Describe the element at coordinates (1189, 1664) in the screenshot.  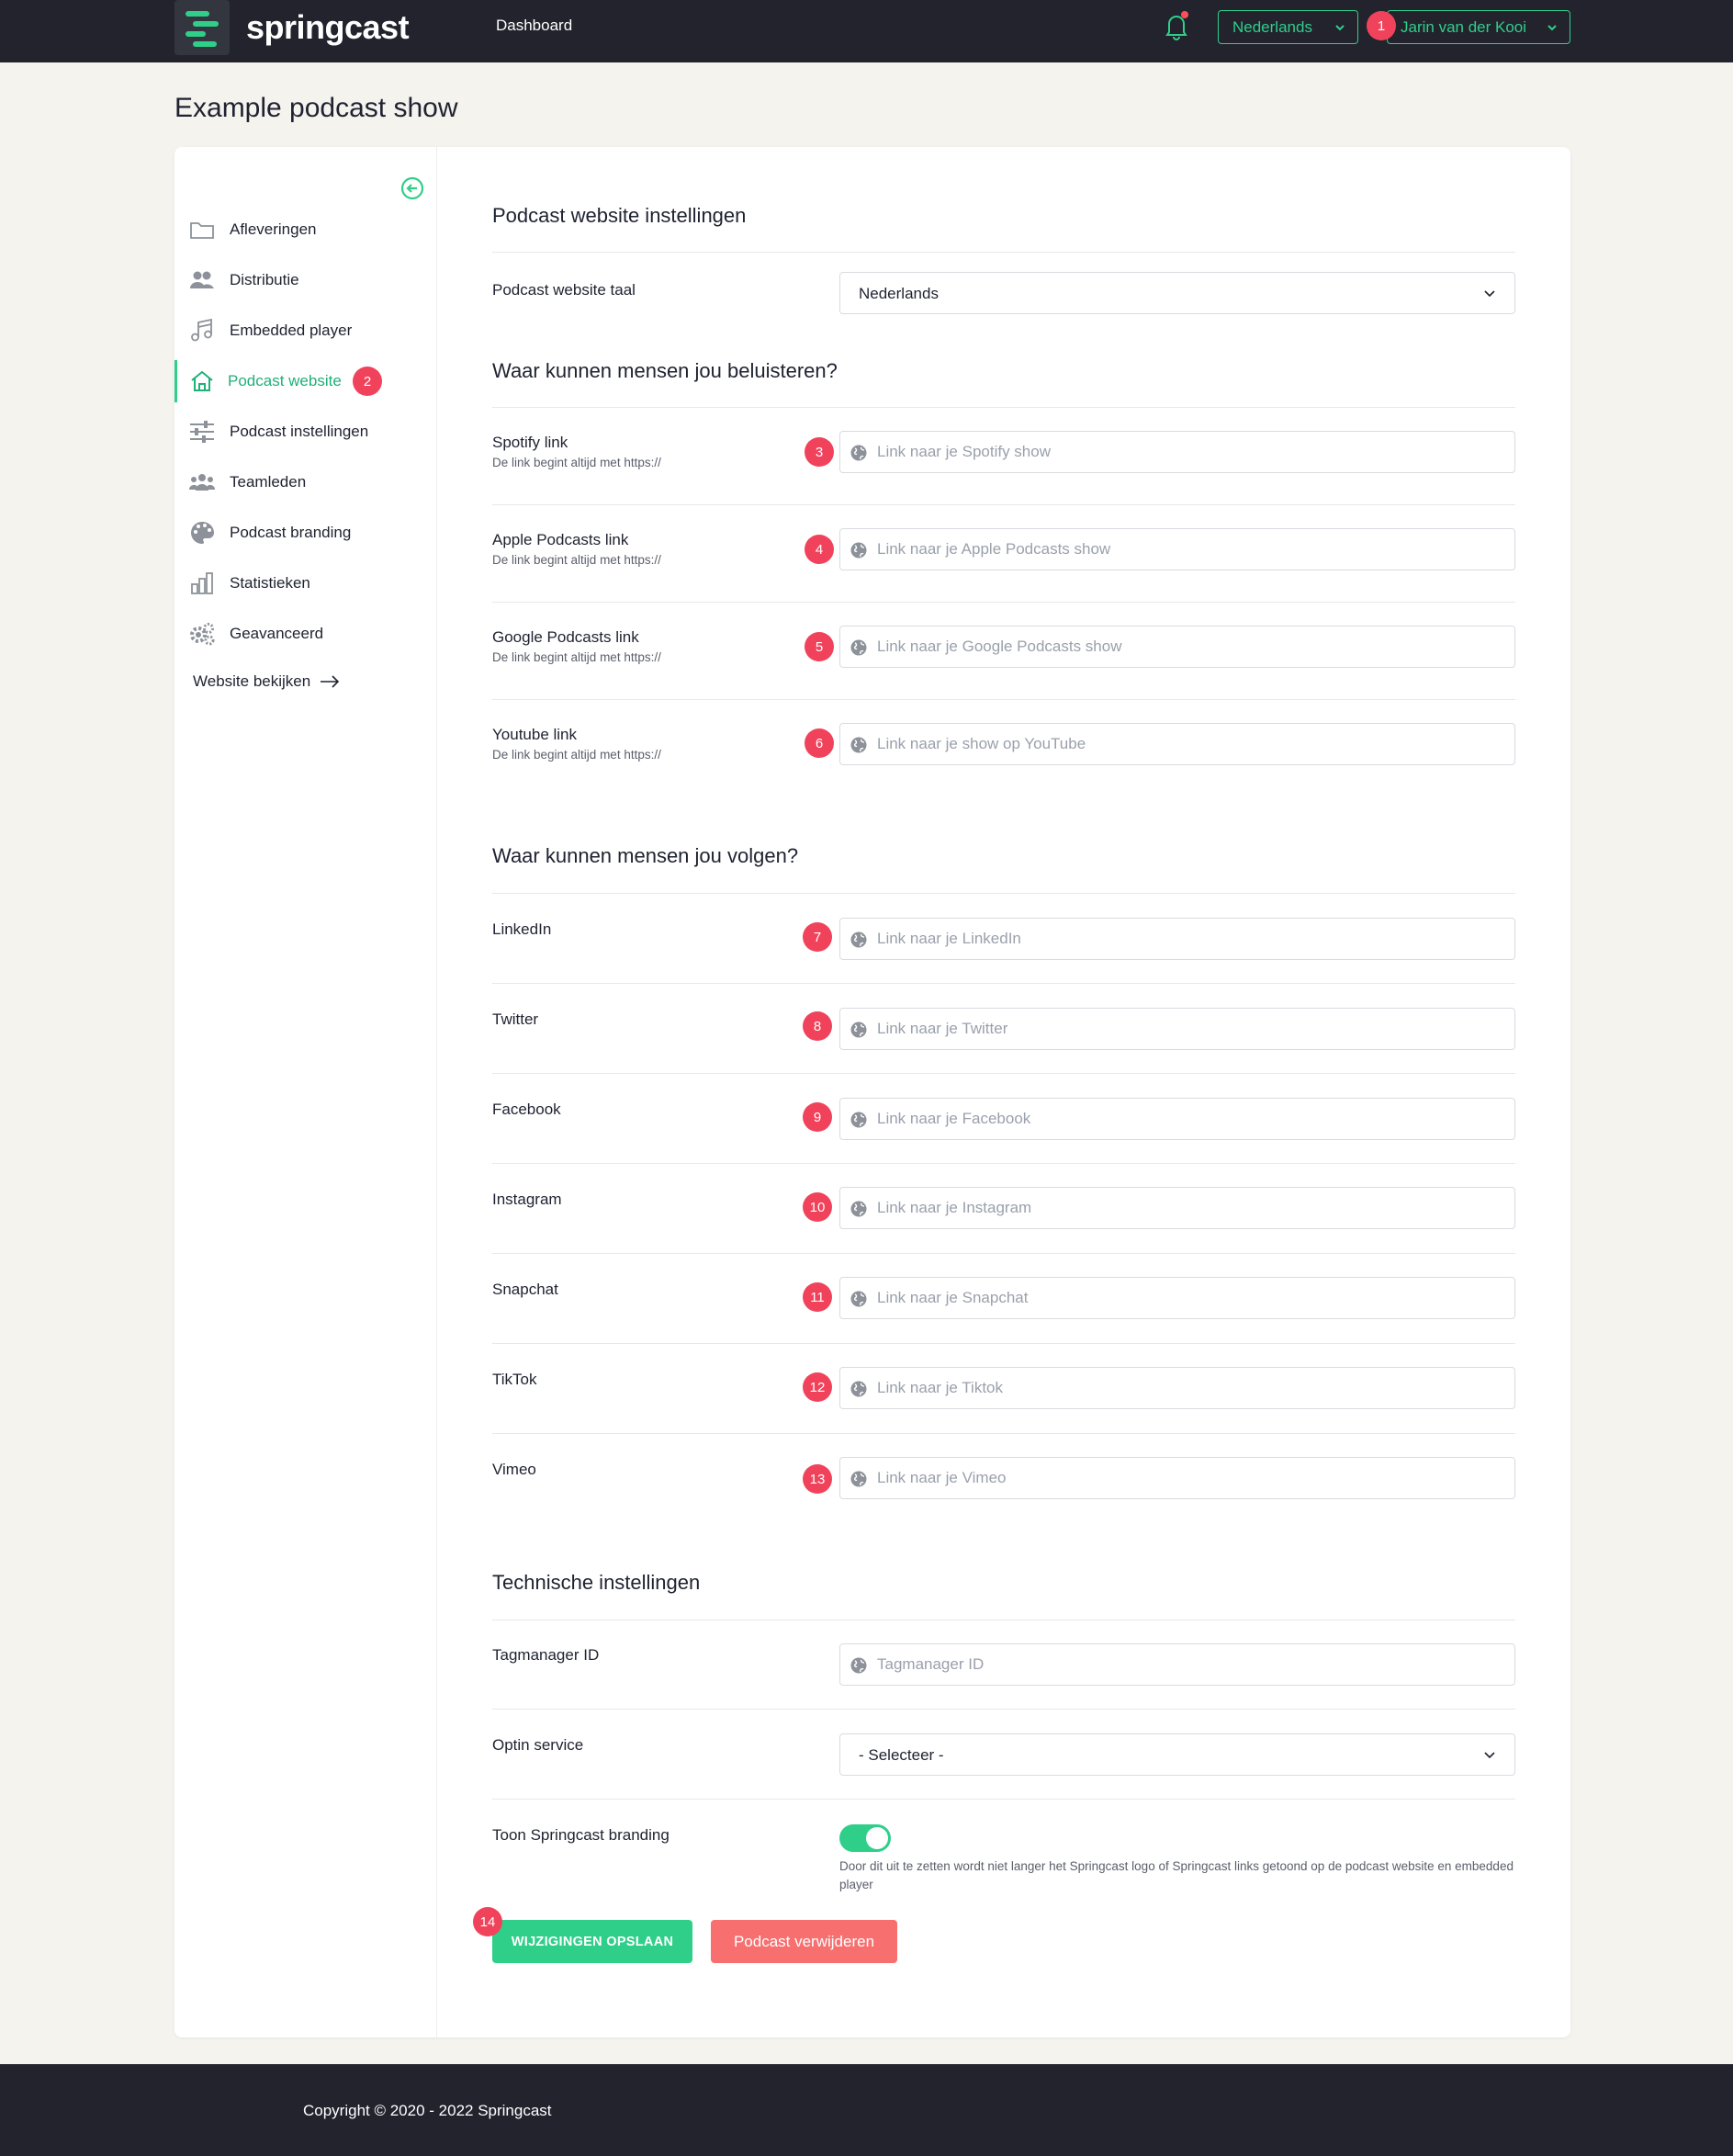
I see `tagmanager-id-input` at that location.